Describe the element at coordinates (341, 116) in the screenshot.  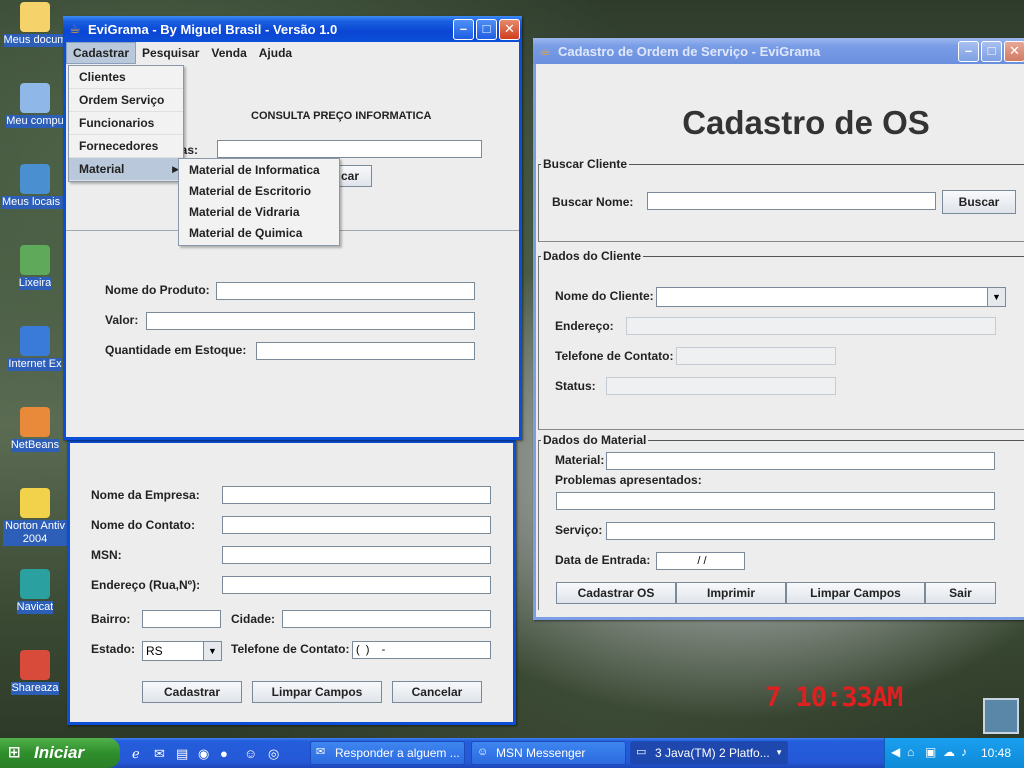
I see `consulta-header: CONSULTA PREÇO INFORMATICA` at that location.